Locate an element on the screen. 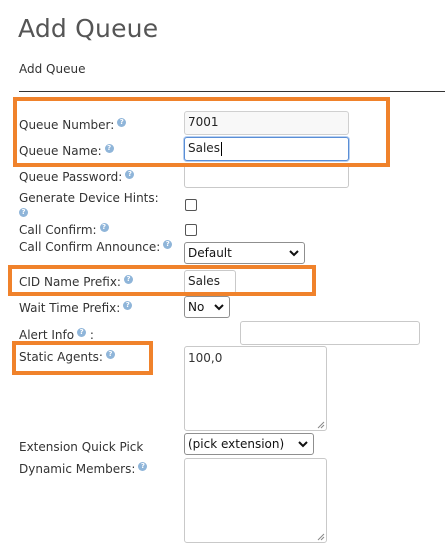  alert-info-field is located at coordinates (330, 333).